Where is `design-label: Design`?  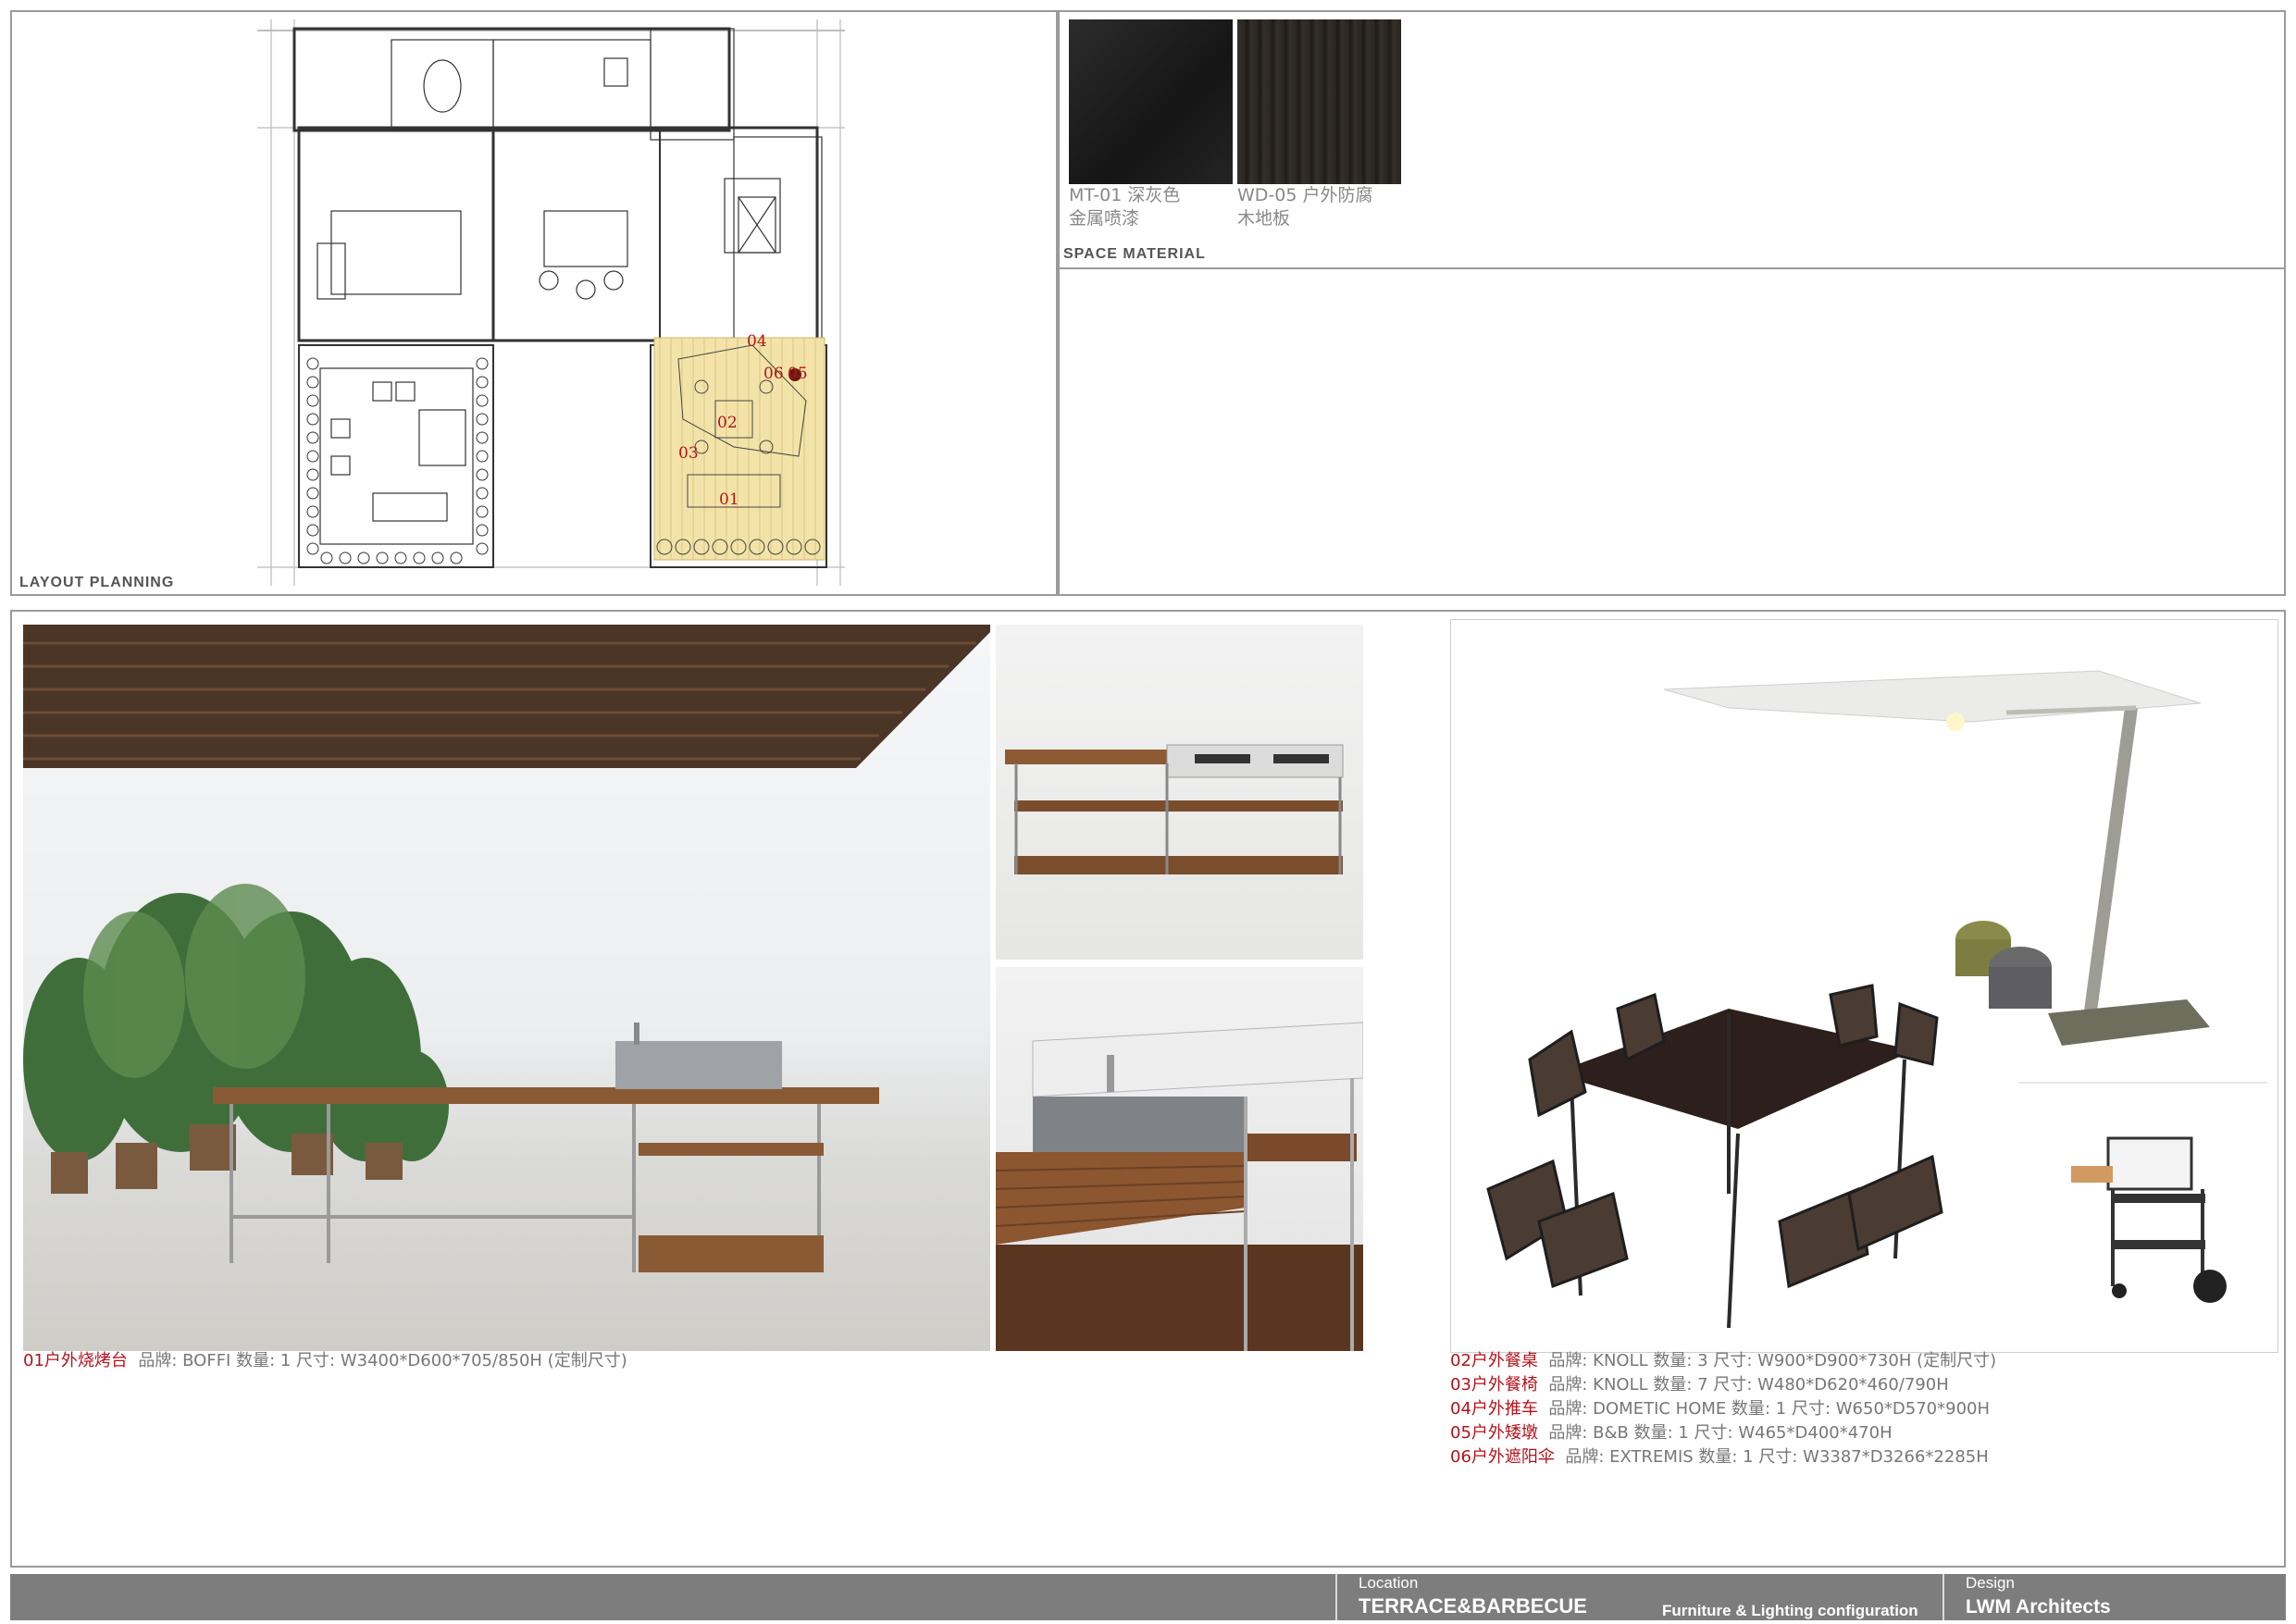 design-label: Design is located at coordinates (1991, 1583).